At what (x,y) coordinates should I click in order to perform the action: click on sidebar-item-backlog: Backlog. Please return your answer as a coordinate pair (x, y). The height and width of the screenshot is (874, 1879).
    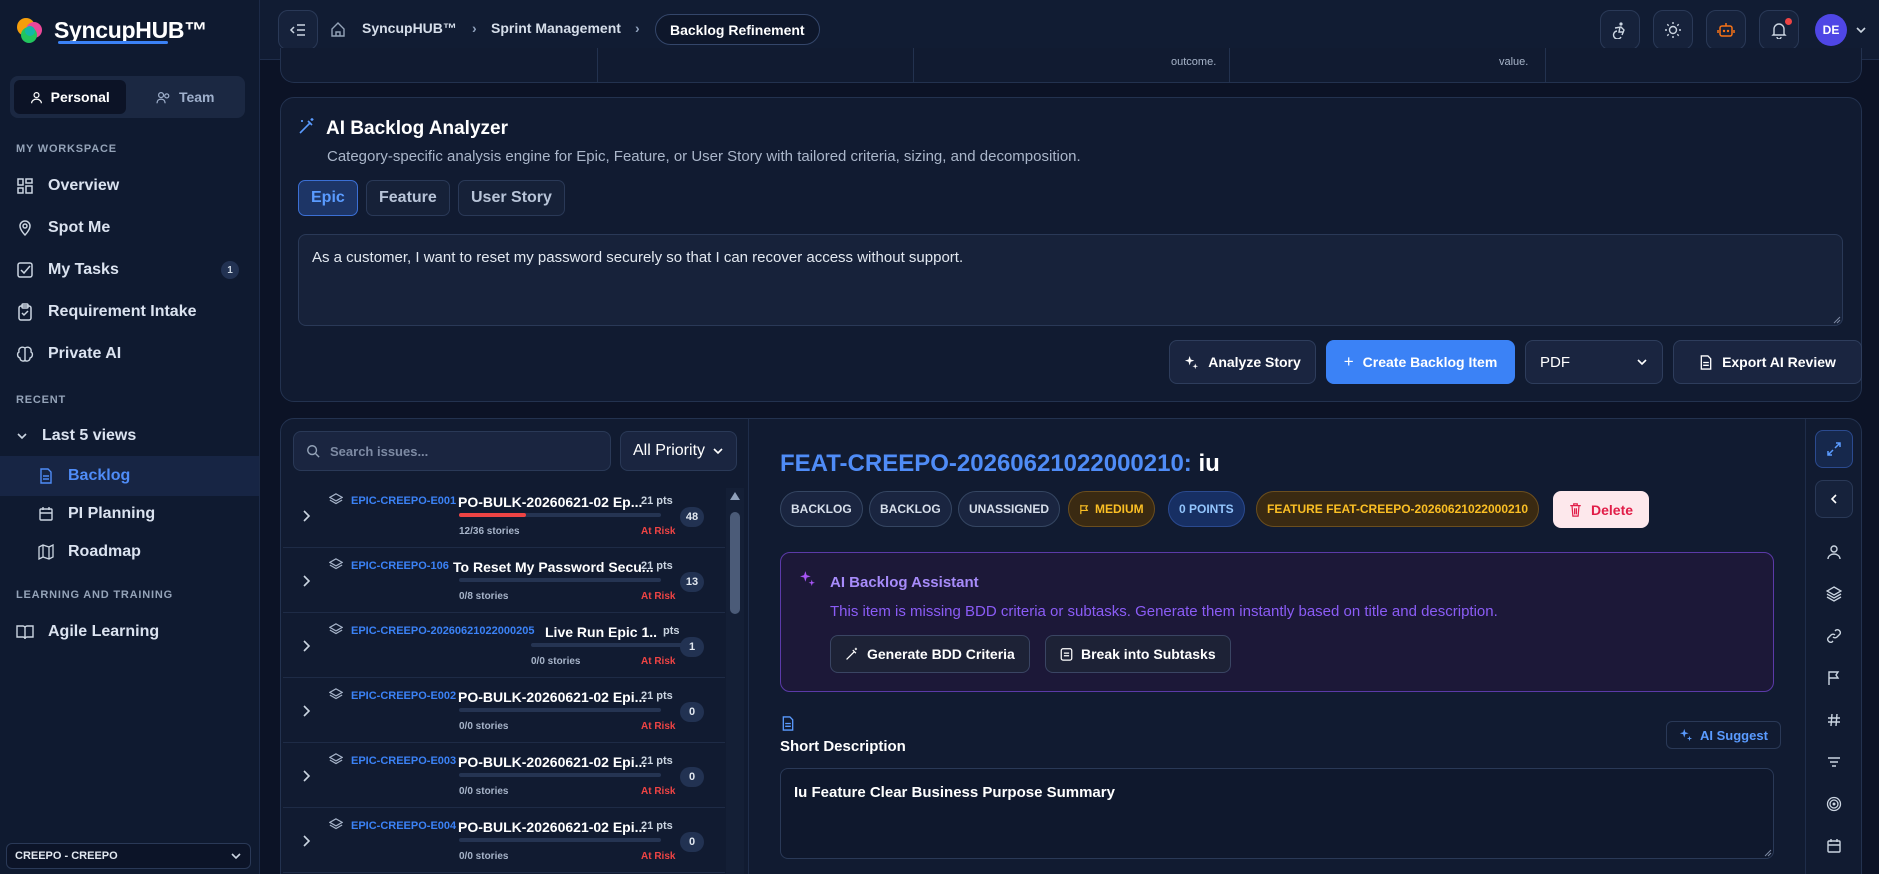
    Looking at the image, I should click on (129, 476).